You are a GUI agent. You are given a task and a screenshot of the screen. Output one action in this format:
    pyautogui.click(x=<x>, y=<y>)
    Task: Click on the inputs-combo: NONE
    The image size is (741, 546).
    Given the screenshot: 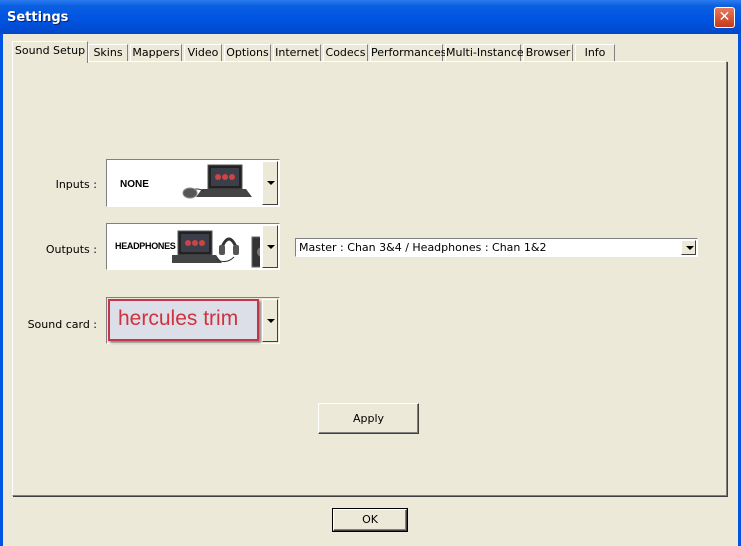 What is the action you would take?
    pyautogui.click(x=193, y=183)
    